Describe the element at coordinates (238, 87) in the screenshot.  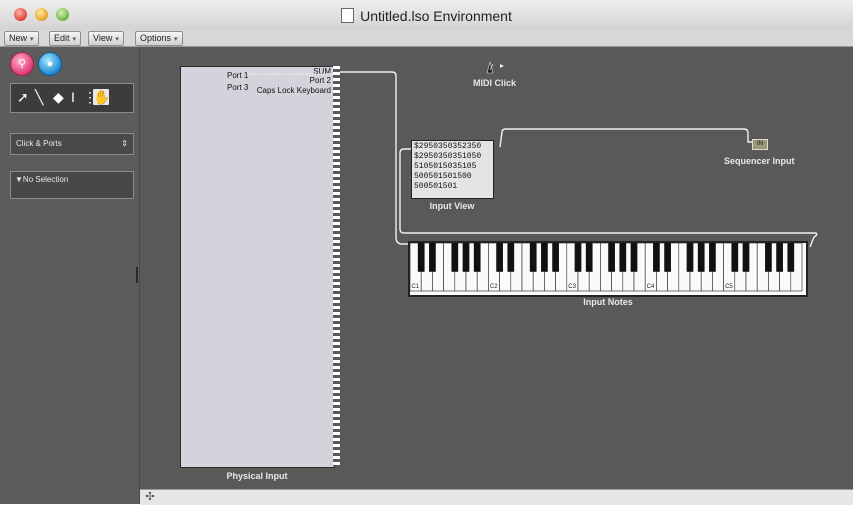
I see `port-label-3: Port 3` at that location.